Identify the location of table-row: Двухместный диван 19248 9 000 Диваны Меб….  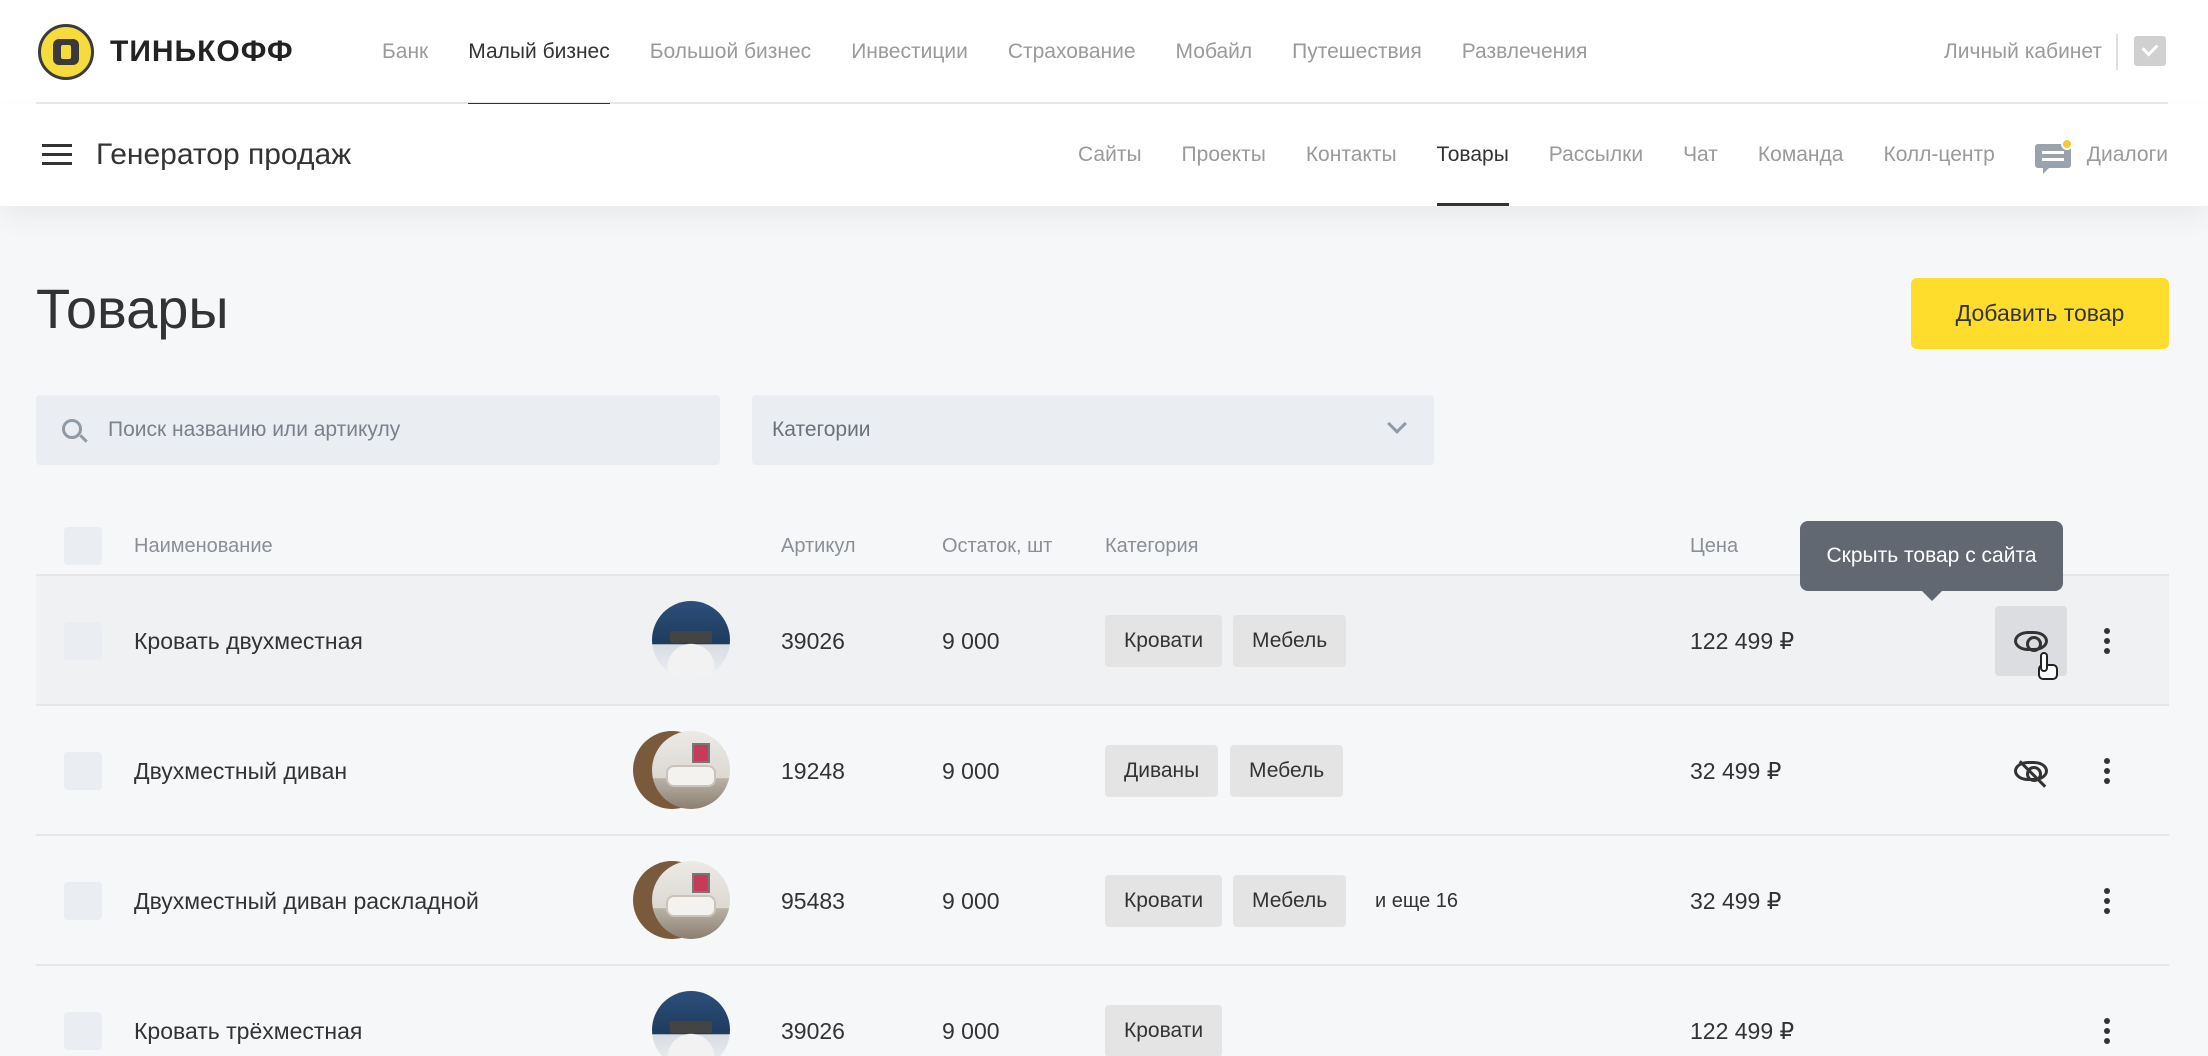
(1102, 771).